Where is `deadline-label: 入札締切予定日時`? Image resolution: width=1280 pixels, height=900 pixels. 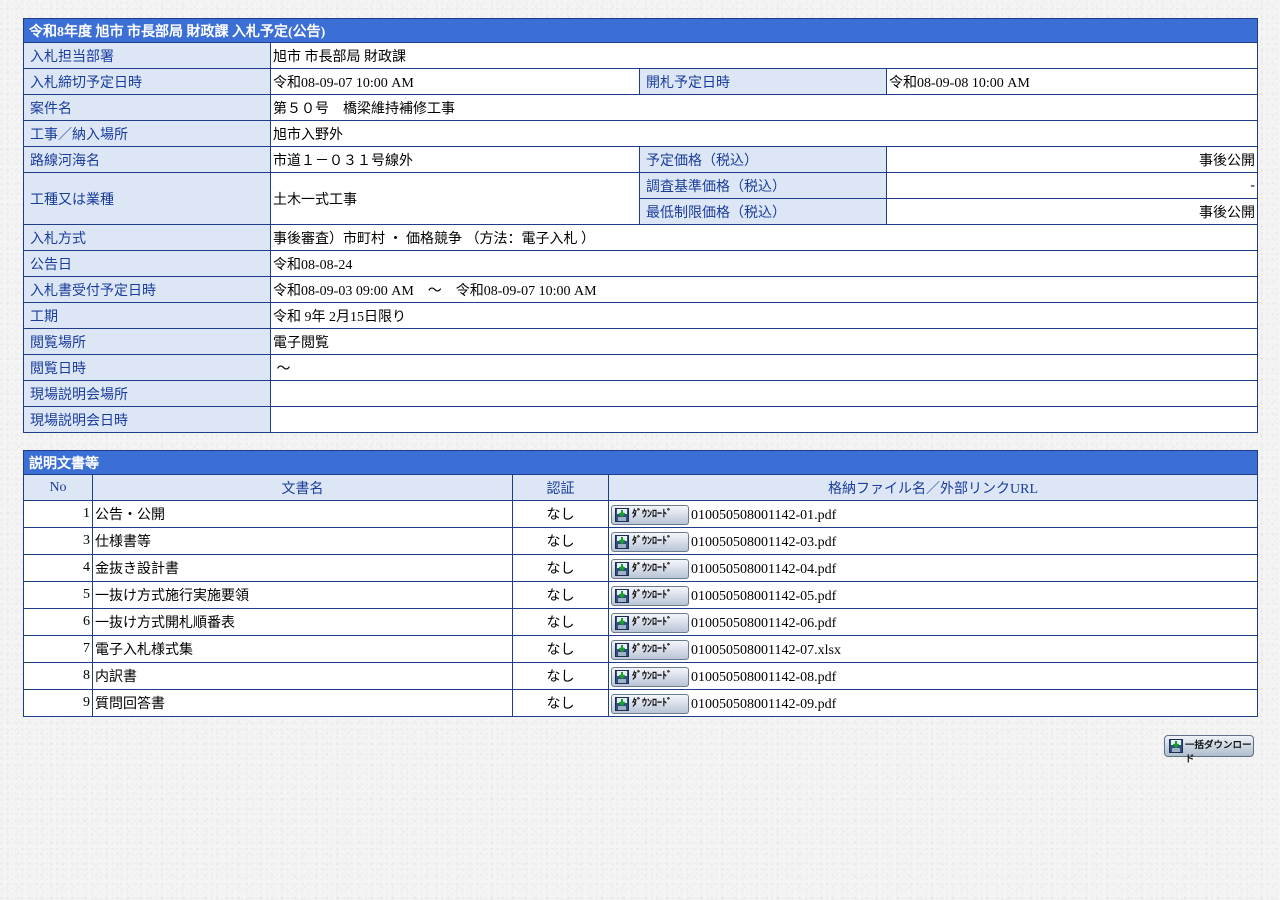 deadline-label: 入札締切予定日時 is located at coordinates (147, 81).